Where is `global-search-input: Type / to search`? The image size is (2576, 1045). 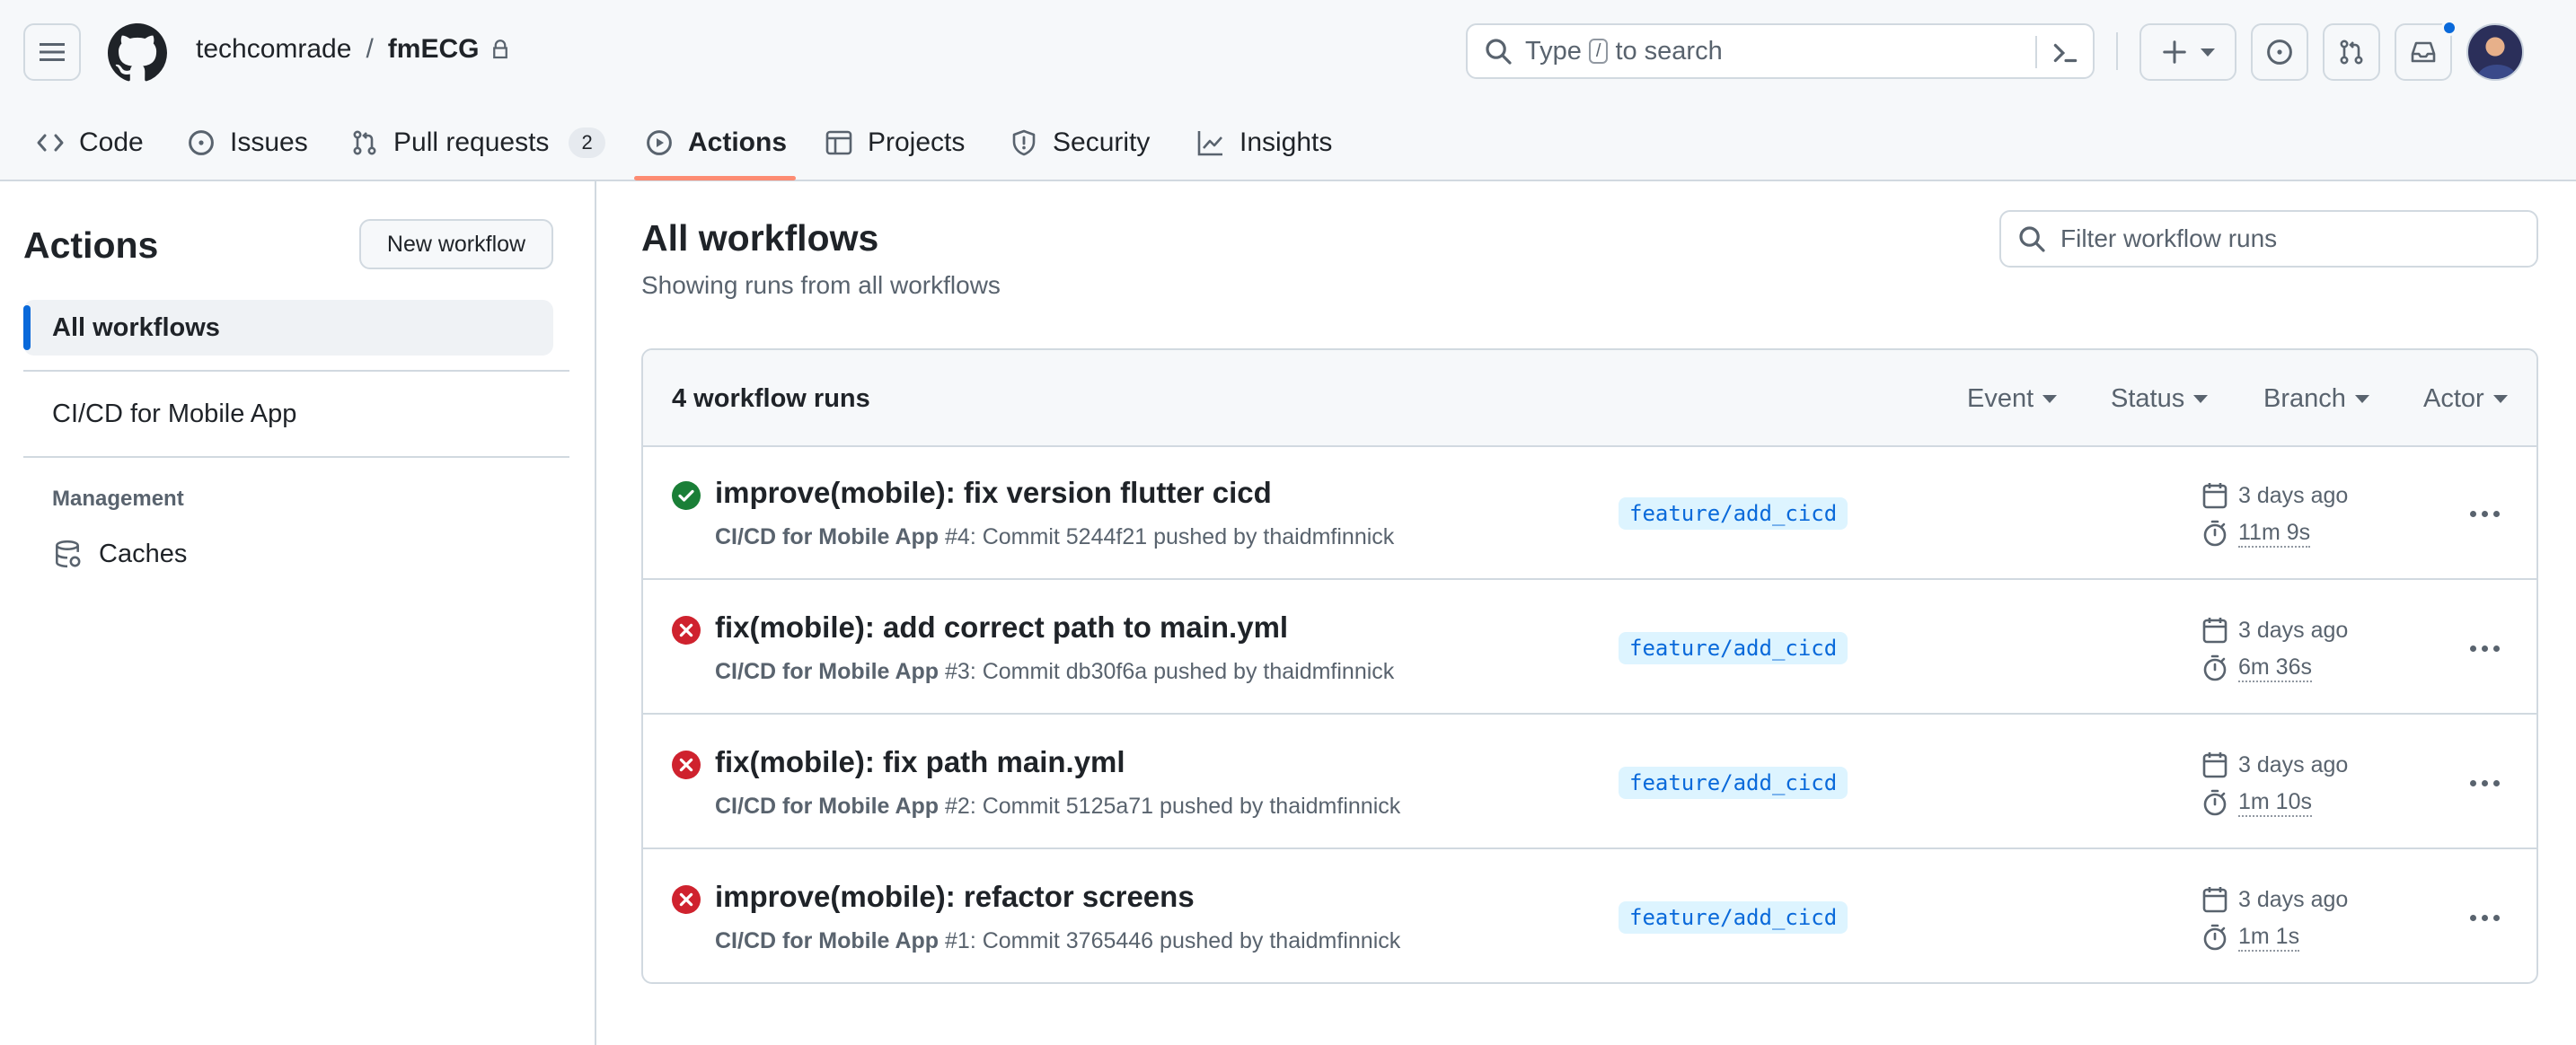
global-search-input: Type / to search is located at coordinates (1780, 51).